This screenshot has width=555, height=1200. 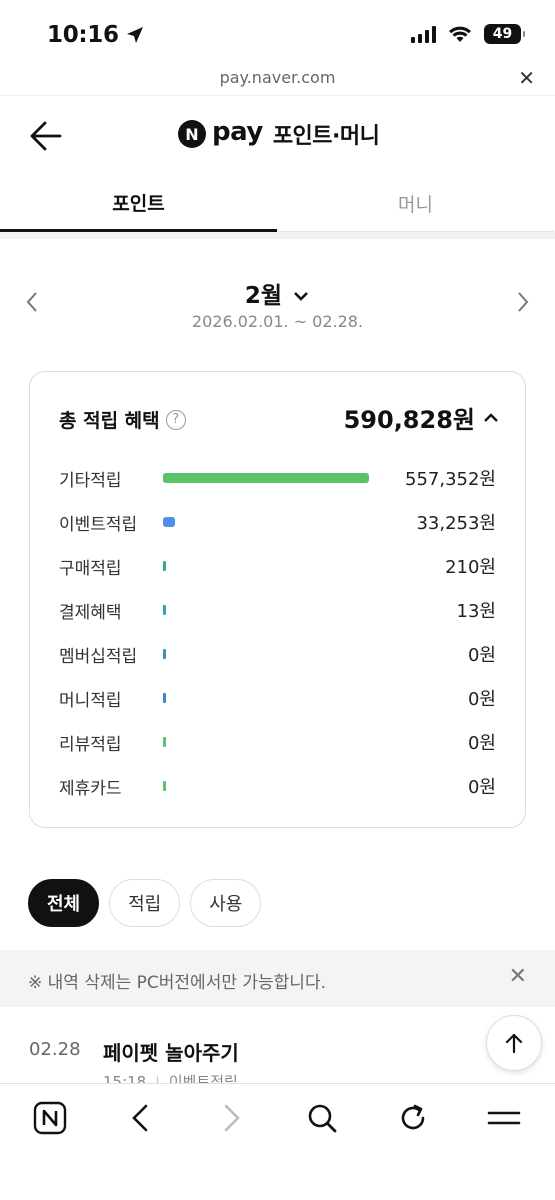 I want to click on benefit-row-value: 210원, so click(x=470, y=567).